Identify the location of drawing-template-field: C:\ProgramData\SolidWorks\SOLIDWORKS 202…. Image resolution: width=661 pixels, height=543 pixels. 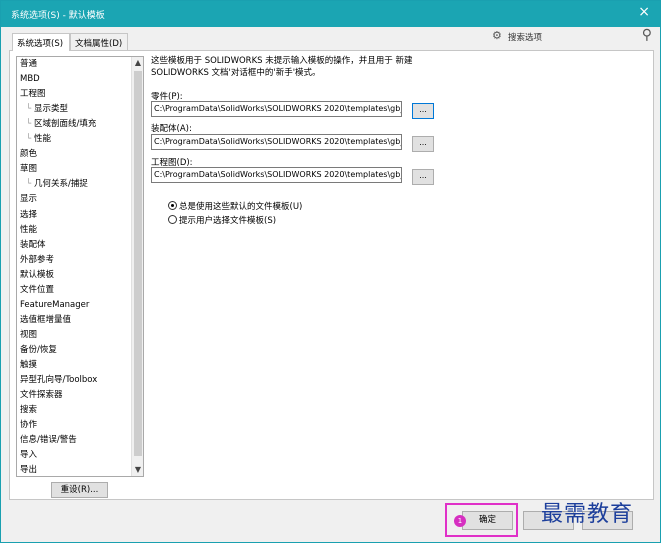
(276, 175).